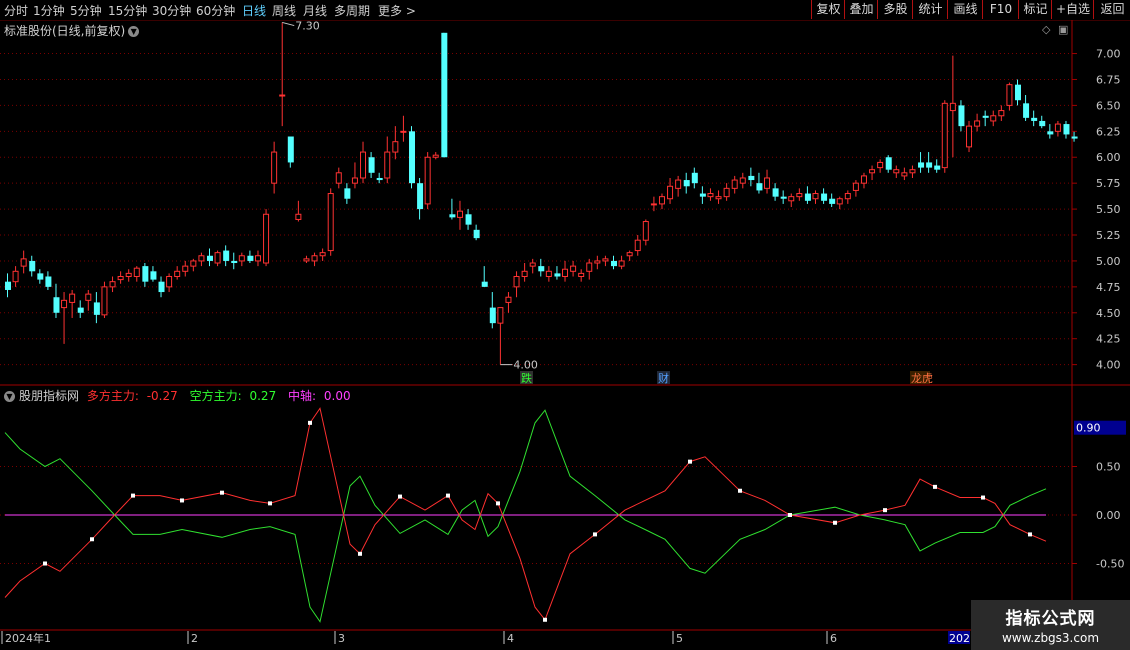 This screenshot has width=1130, height=650. I want to click on price-tick-label: 7.00, so click(1108, 54).